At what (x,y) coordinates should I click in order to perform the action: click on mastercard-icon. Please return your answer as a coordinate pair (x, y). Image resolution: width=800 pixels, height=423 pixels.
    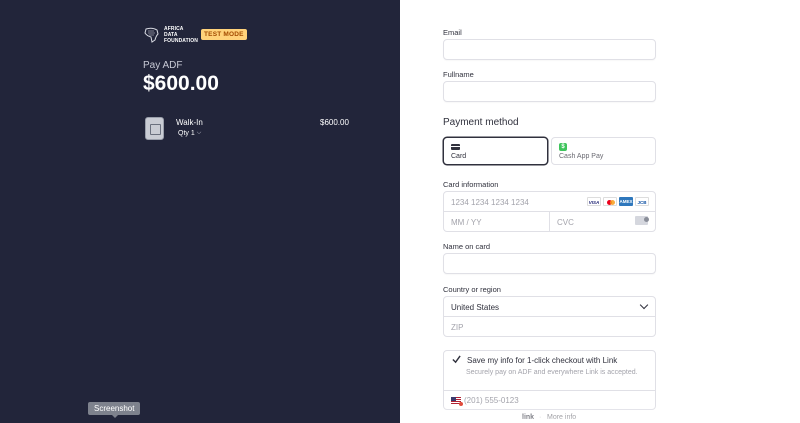
    Looking at the image, I should click on (610, 201).